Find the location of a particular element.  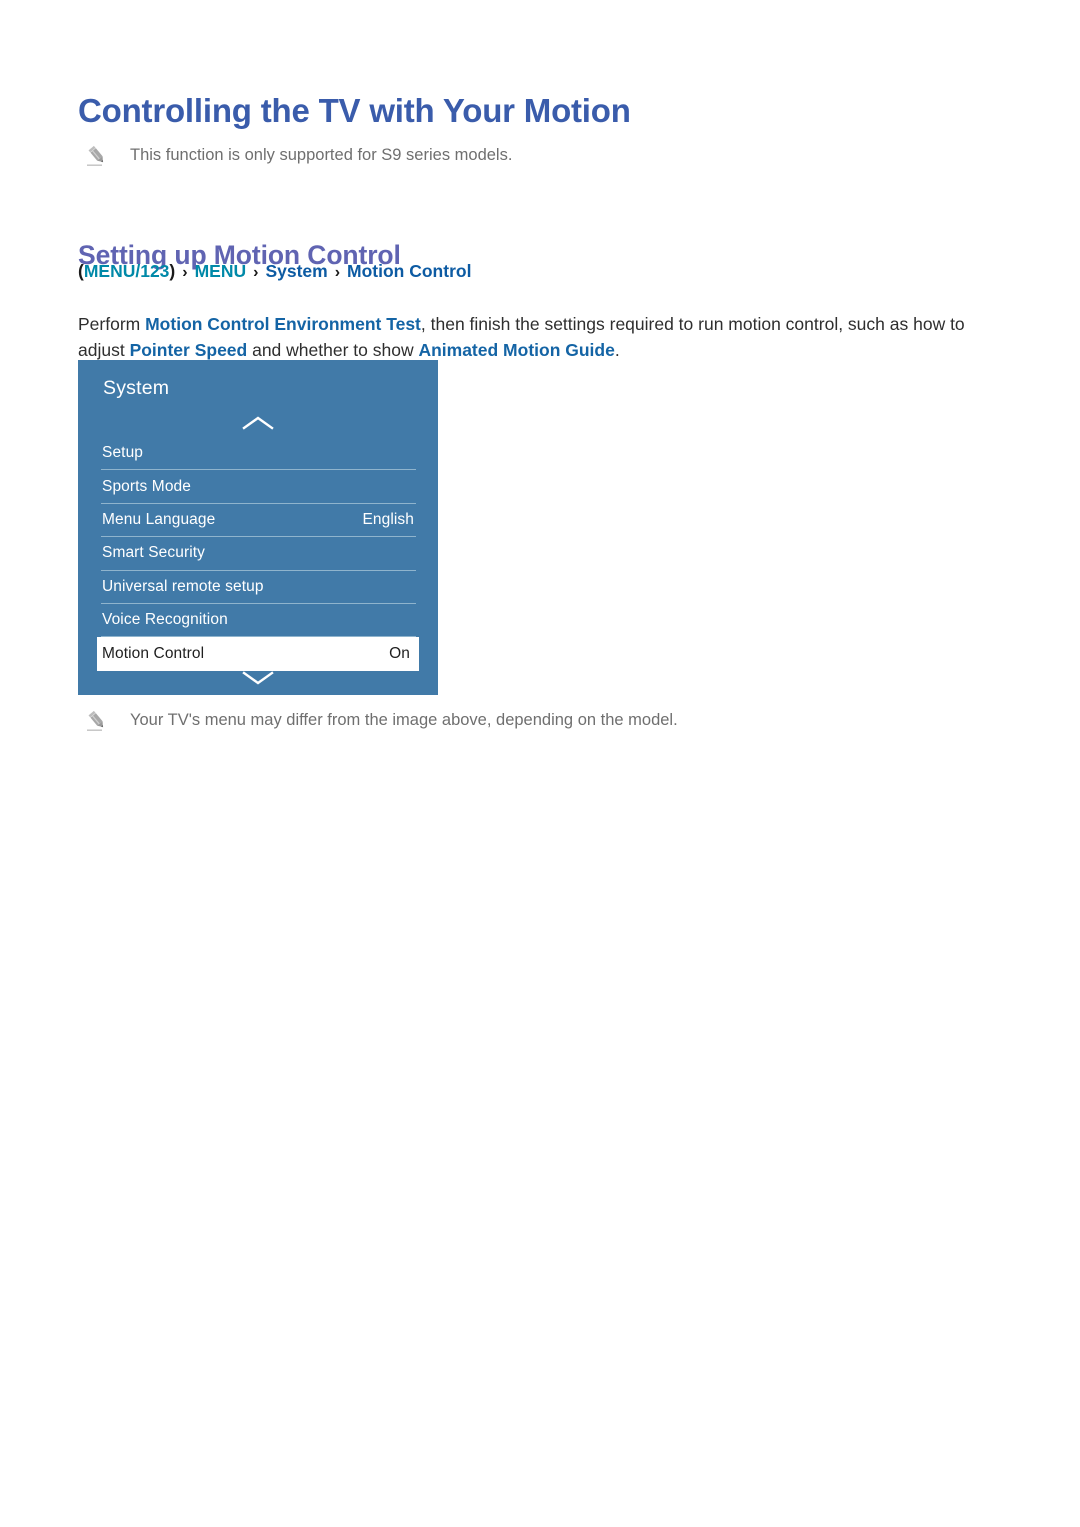

tv-menu-row-sports-mode: Sports Mode is located at coordinates (258, 487).